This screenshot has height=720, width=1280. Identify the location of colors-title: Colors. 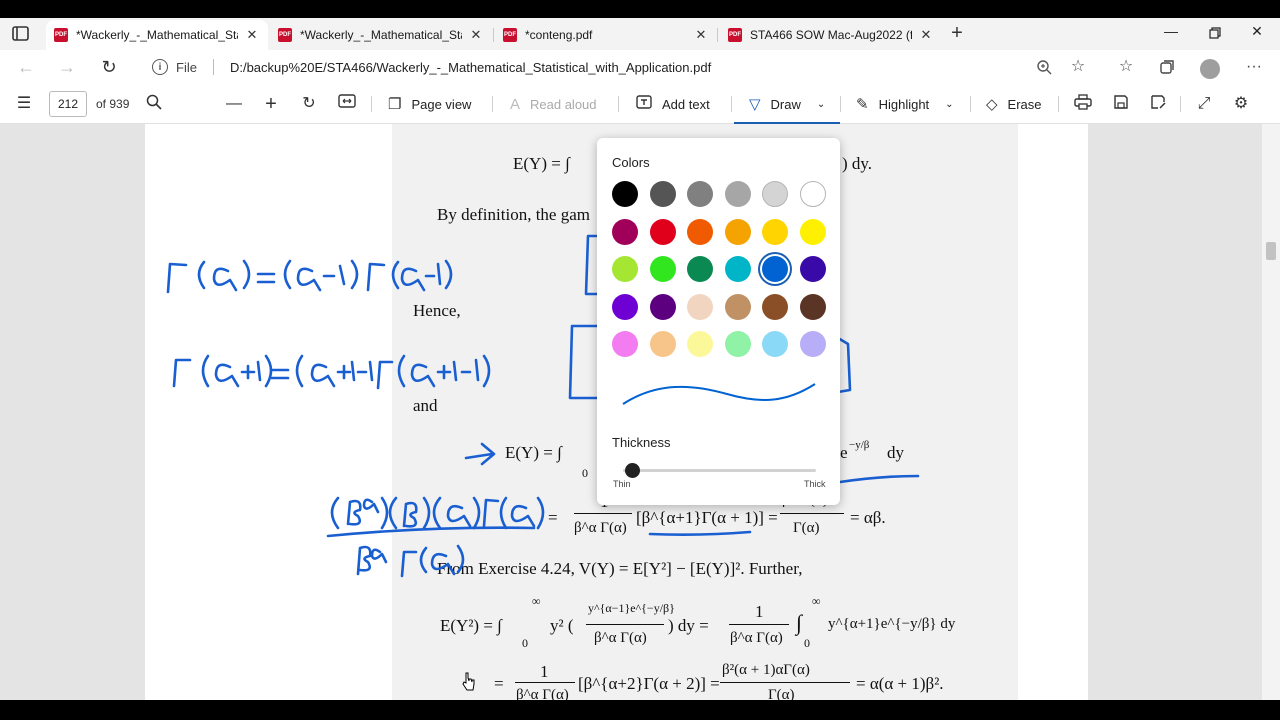
(631, 162).